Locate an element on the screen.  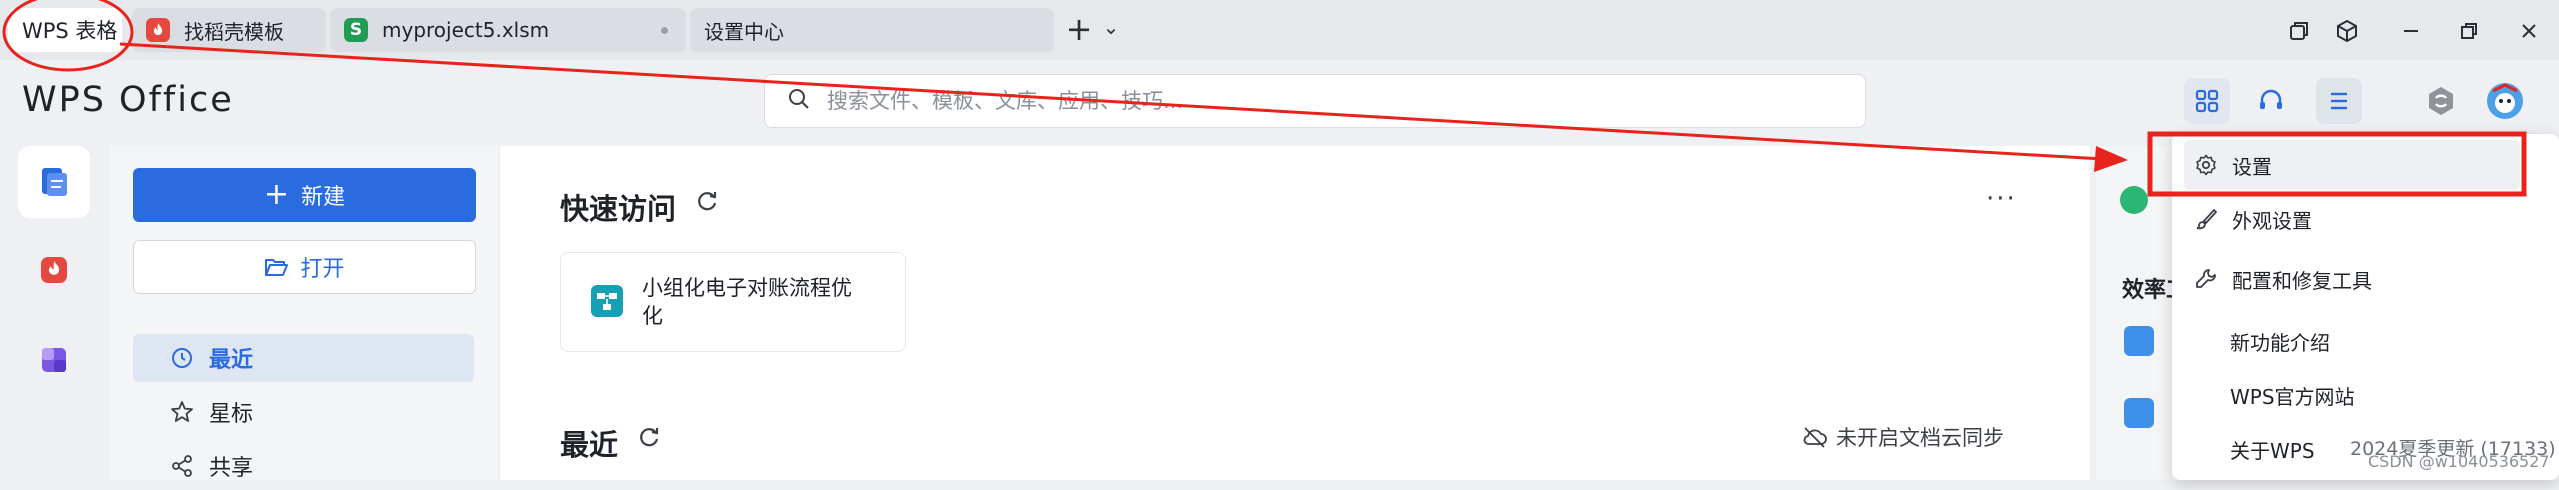
recent-title: 最近 is located at coordinates (589, 445).